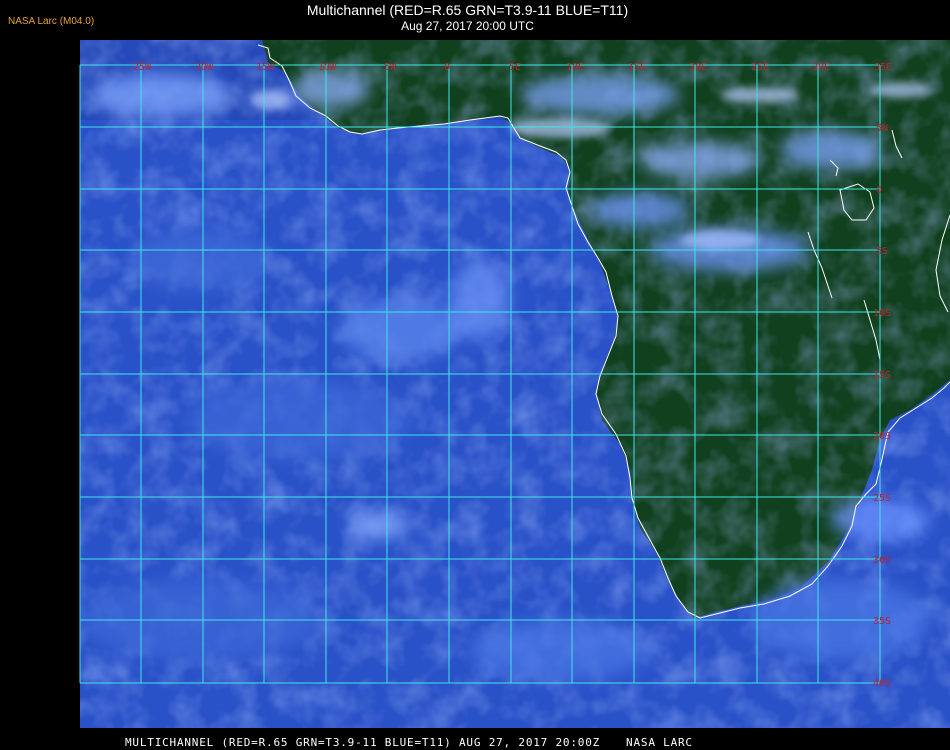 This screenshot has width=950, height=750. What do you see at coordinates (659, 742) in the screenshot?
I see `footer-credit: NASA LARC` at bounding box center [659, 742].